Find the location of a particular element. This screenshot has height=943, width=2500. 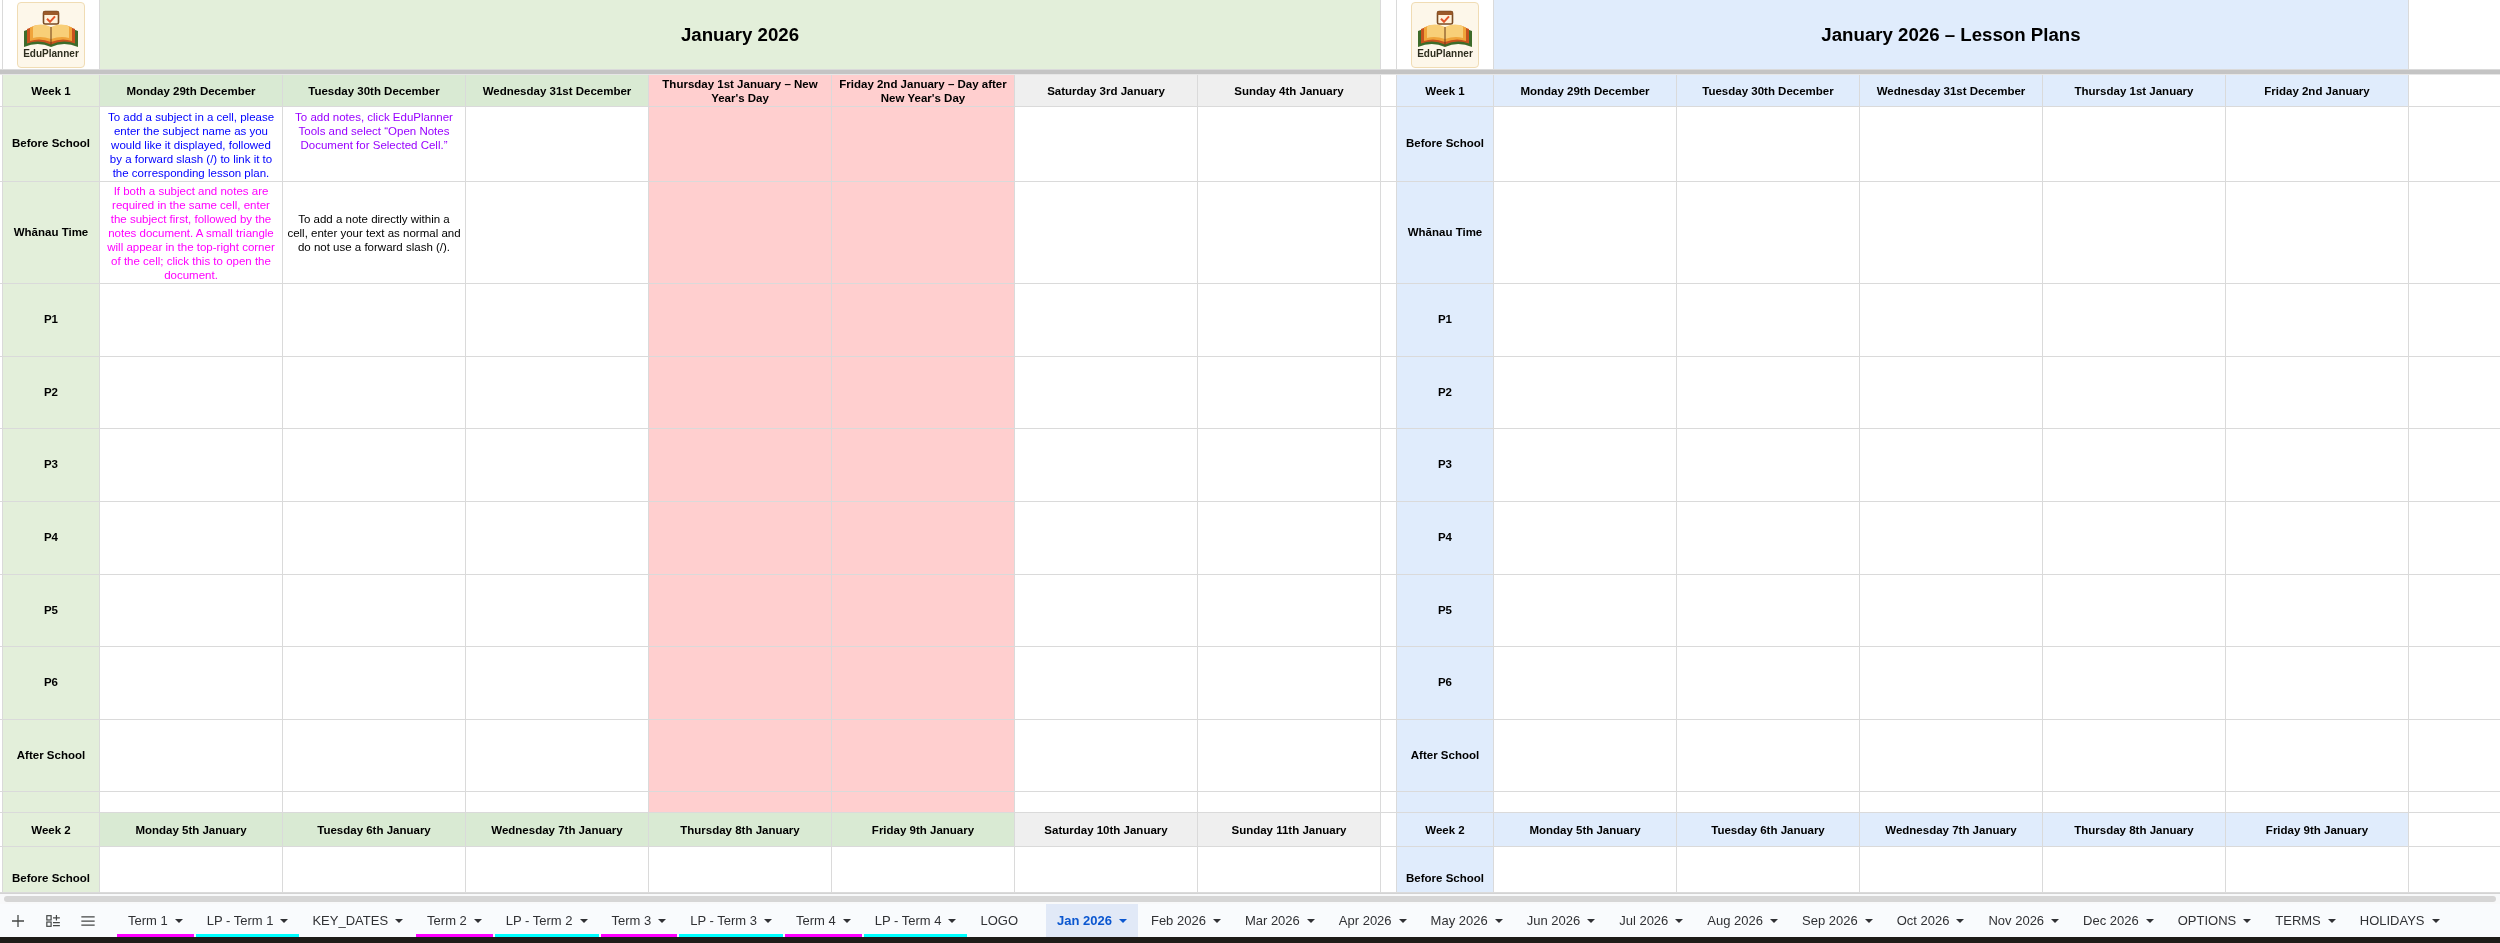

sheet-tab: Oct 2026 is located at coordinates (1930, 920).